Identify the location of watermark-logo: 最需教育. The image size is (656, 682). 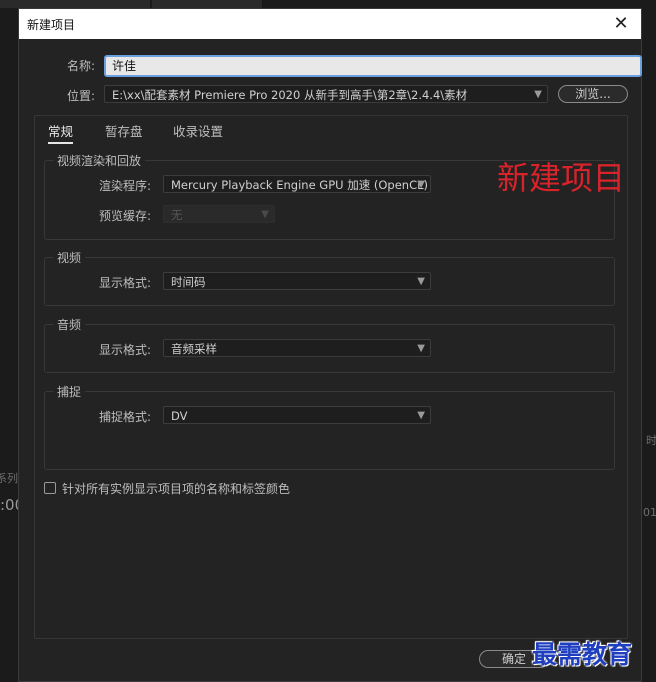
(582, 654).